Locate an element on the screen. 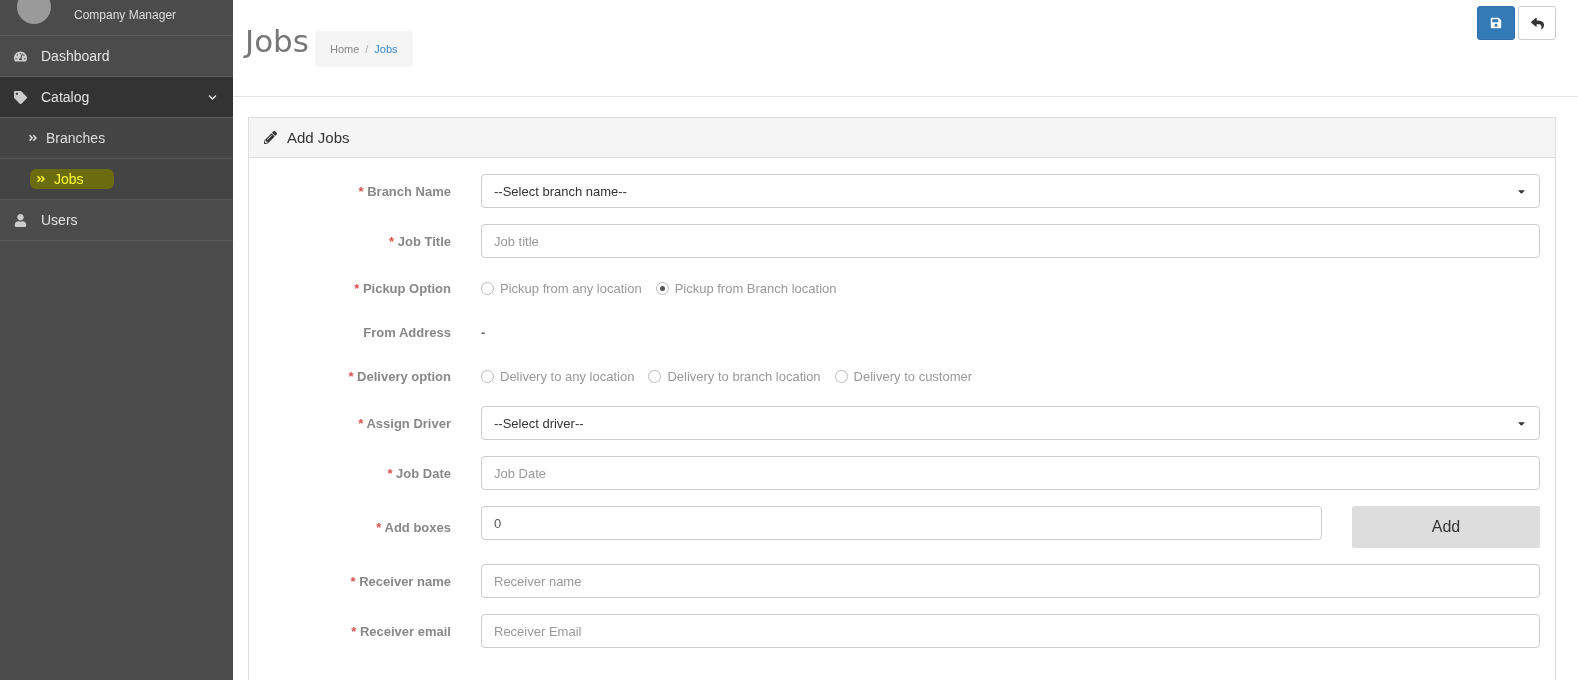  page-title: Jobs is located at coordinates (277, 41).